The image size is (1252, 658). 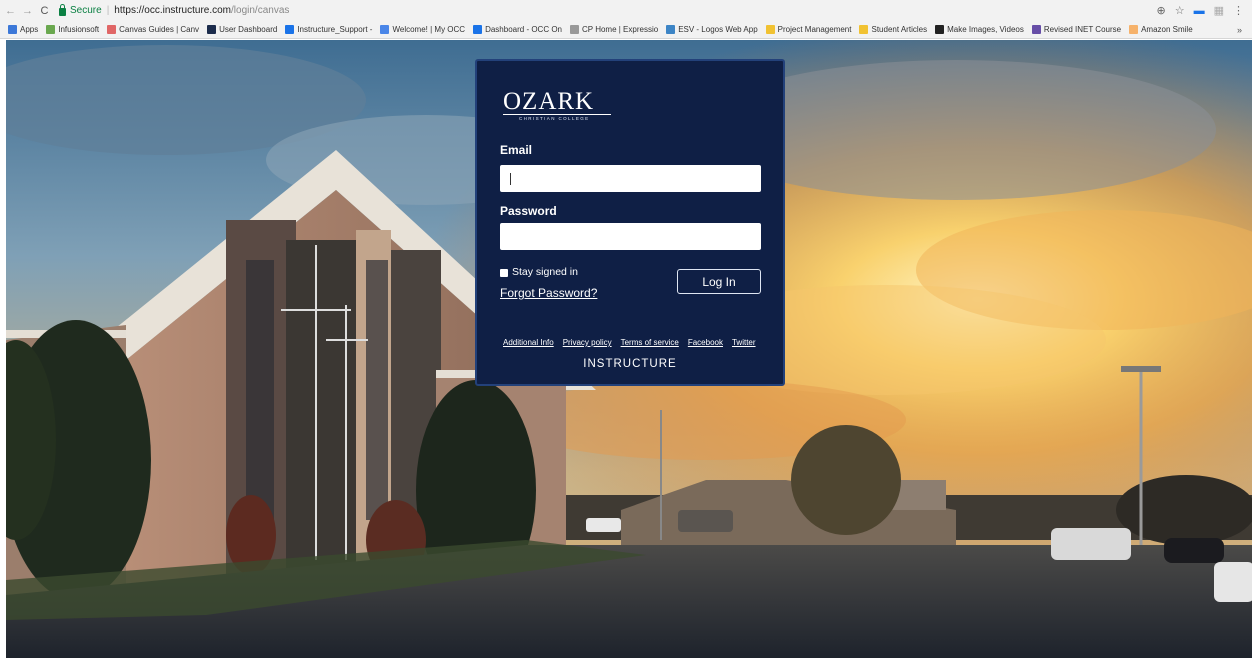 I want to click on zoom-icon: ⊕, so click(x=1161, y=10).